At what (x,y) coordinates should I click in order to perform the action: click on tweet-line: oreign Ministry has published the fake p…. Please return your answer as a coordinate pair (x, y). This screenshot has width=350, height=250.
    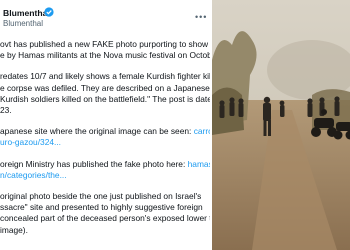
    Looking at the image, I should click on (105, 164).